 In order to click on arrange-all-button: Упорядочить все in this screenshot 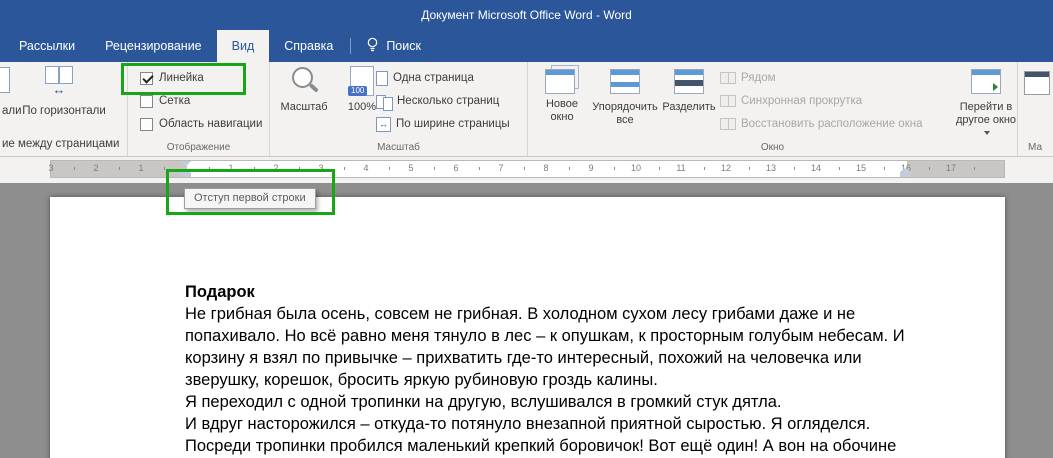, I will do `click(625, 96)`.